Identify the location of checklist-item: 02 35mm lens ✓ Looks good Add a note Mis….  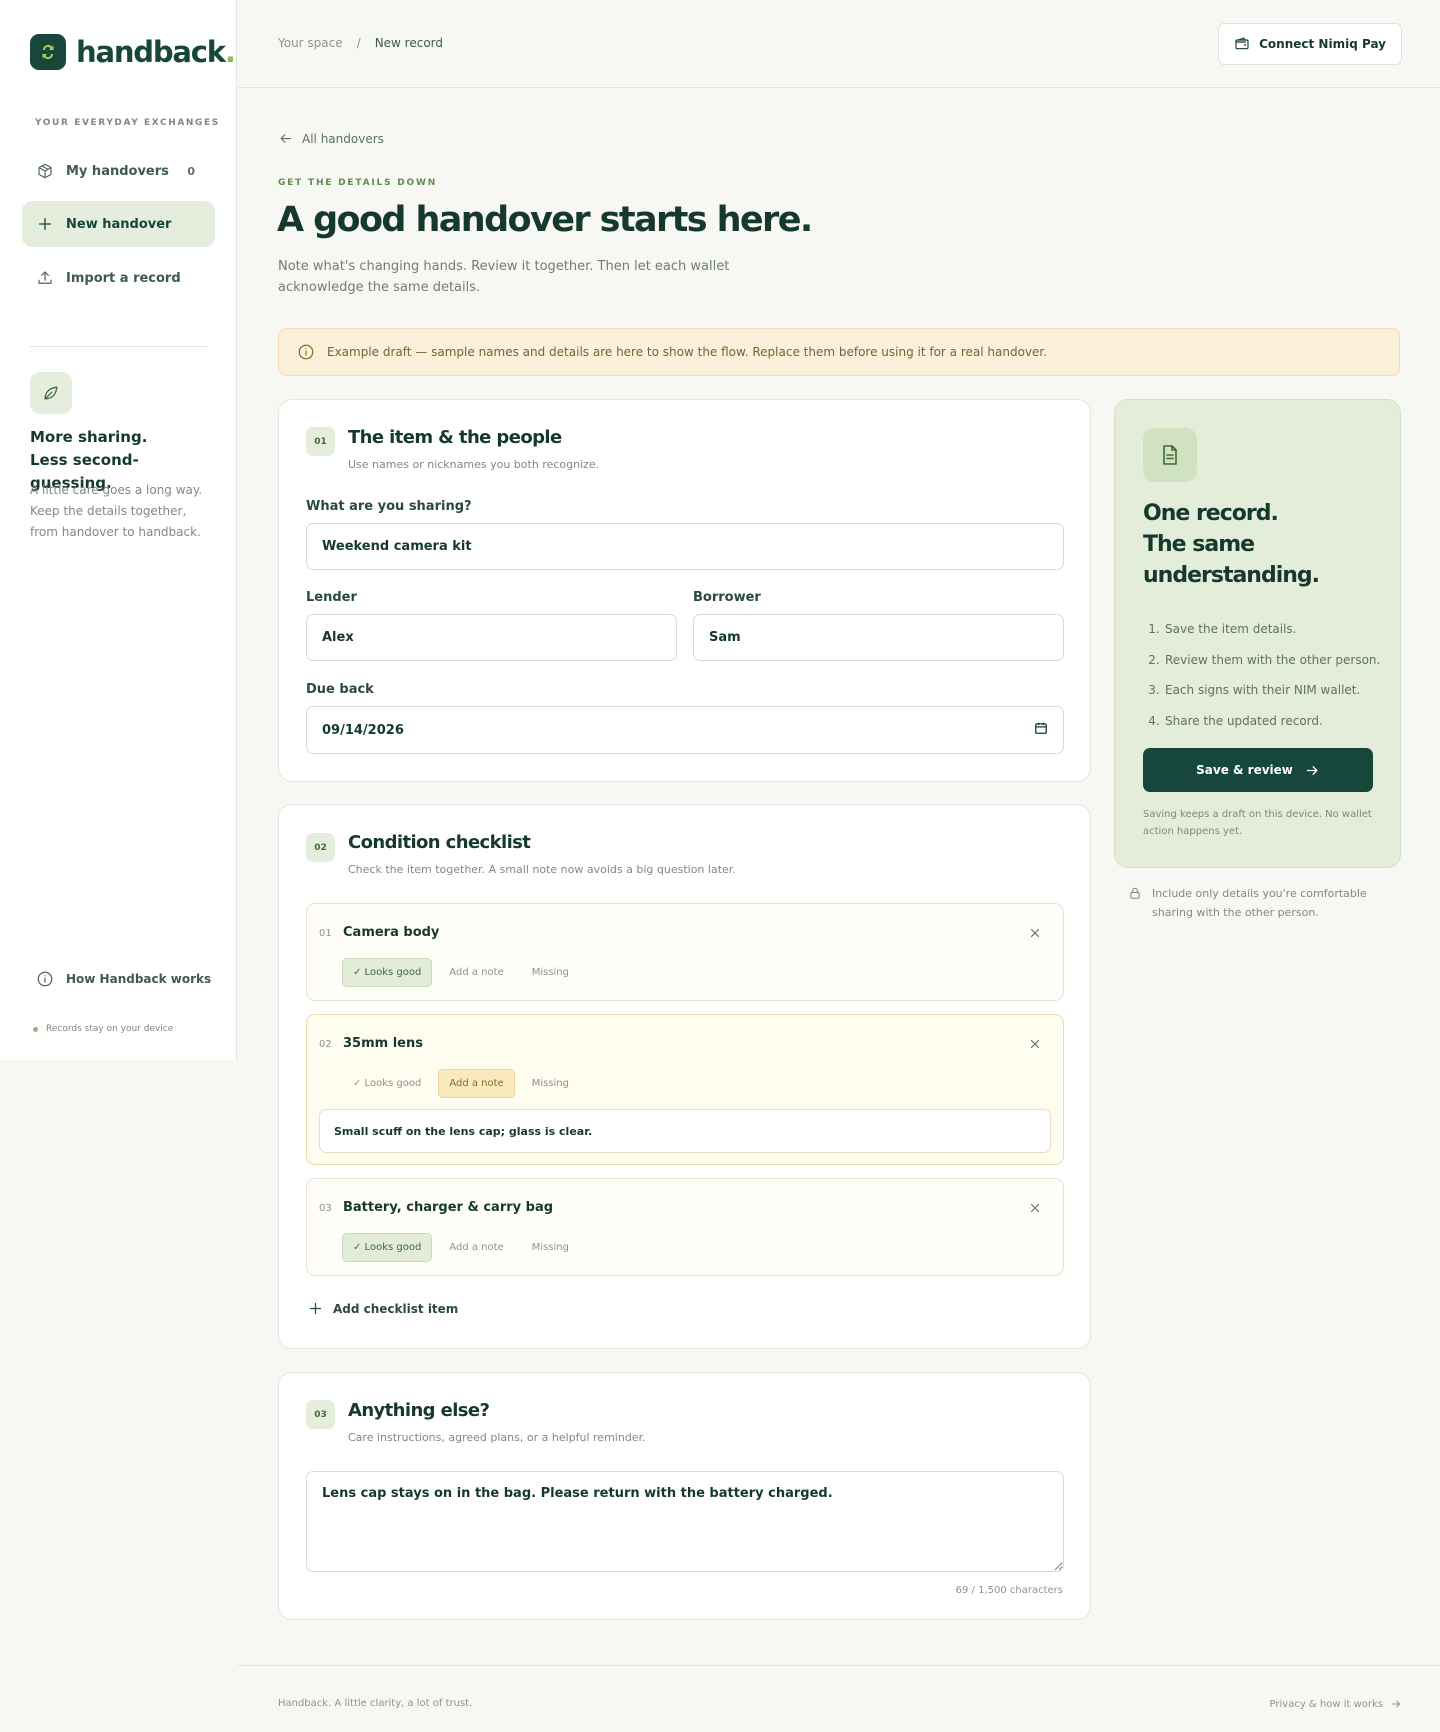
(685, 1089).